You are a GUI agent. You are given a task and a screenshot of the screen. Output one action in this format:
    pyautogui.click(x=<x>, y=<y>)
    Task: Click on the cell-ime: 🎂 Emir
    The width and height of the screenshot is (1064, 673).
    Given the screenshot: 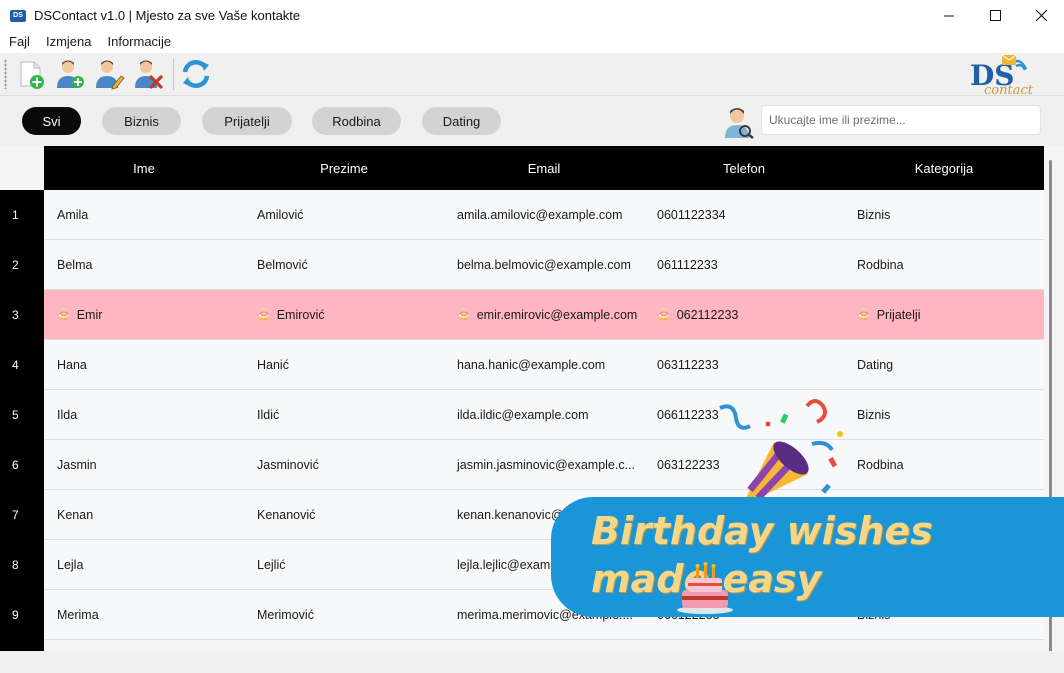 What is the action you would take?
    pyautogui.click(x=144, y=314)
    